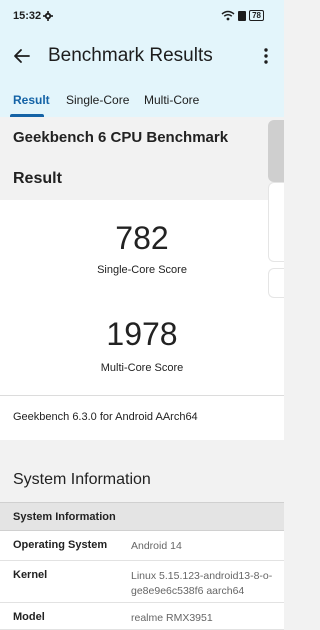  What do you see at coordinates (142, 99) in the screenshot?
I see `tab-bar: Result Single-Core Multi-Core` at bounding box center [142, 99].